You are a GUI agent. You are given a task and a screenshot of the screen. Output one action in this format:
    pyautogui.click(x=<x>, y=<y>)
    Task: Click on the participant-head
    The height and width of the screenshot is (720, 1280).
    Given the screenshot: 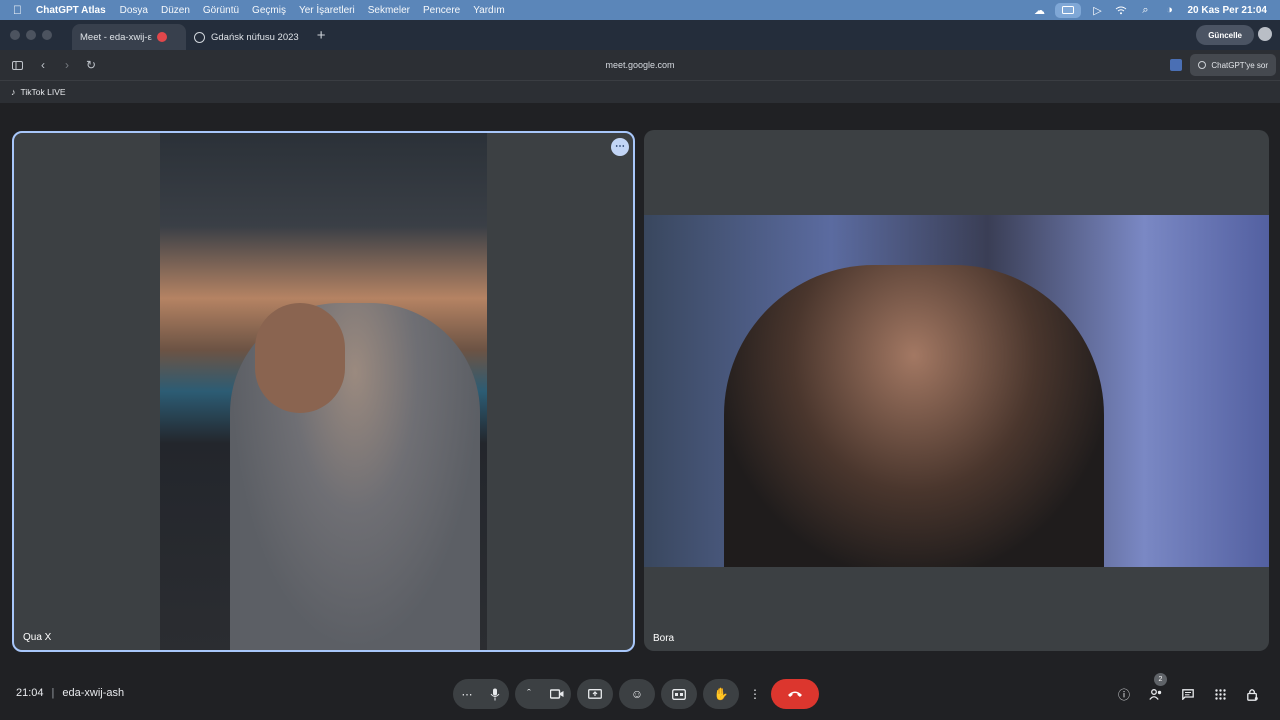 What is the action you would take?
    pyautogui.click(x=300, y=358)
    